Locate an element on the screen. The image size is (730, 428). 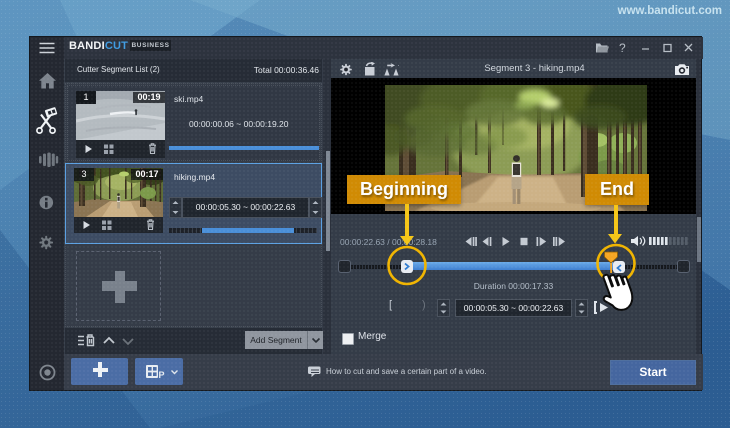
svg-text: P is located at coordinates (162, 375).